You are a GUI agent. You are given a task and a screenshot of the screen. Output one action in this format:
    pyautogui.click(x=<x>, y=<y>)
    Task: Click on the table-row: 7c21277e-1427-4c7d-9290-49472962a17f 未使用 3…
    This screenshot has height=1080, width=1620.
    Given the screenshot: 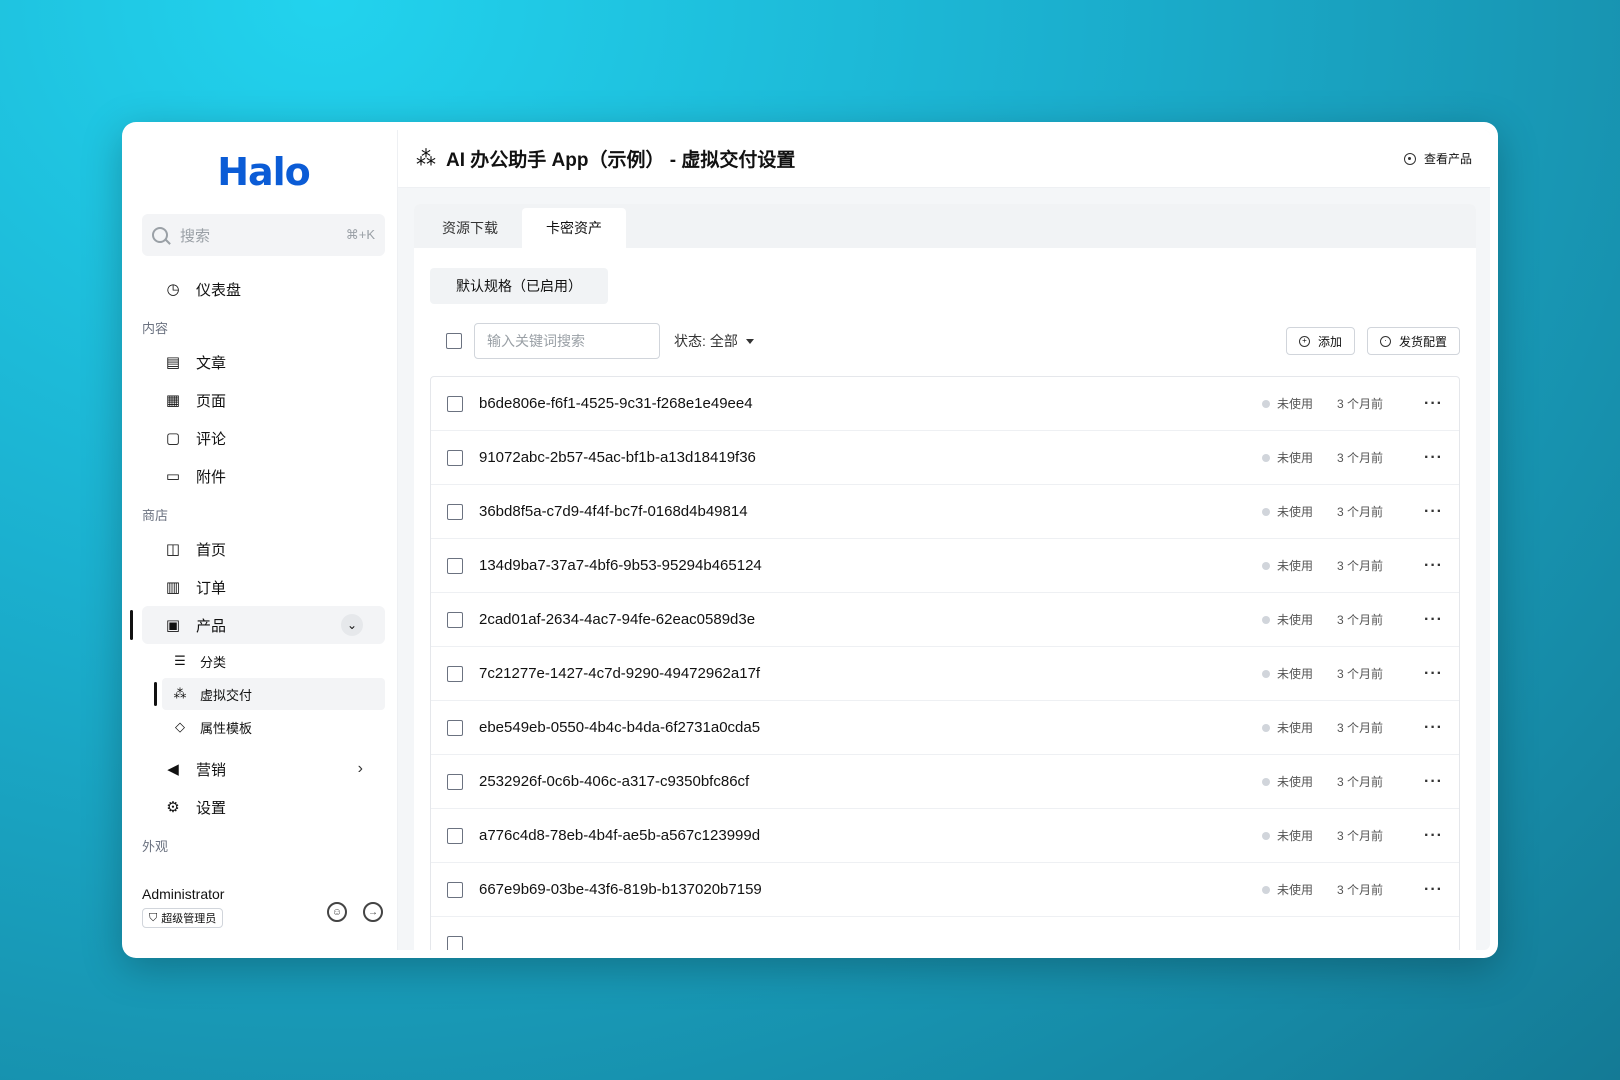 What is the action you would take?
    pyautogui.click(x=945, y=674)
    